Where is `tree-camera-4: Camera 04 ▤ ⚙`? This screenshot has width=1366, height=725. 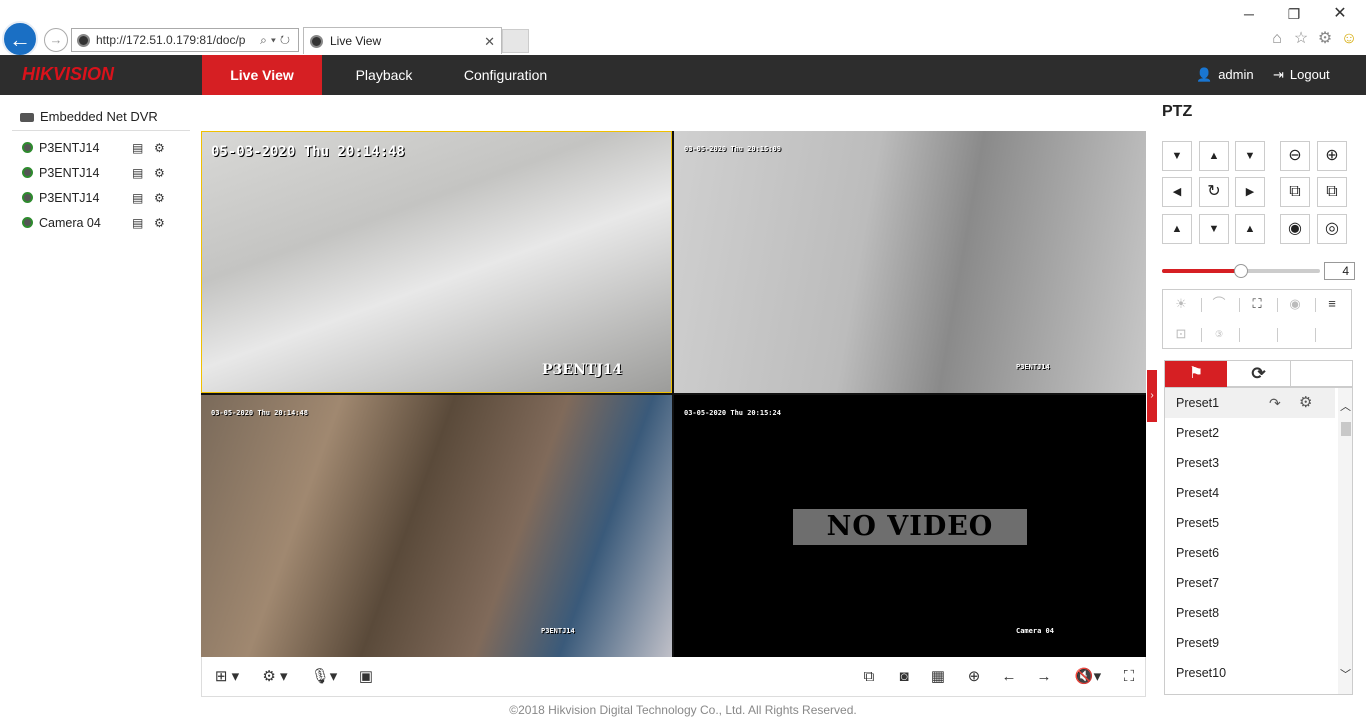
tree-camera-4: Camera 04 ▤ ⚙ is located at coordinates (102, 223).